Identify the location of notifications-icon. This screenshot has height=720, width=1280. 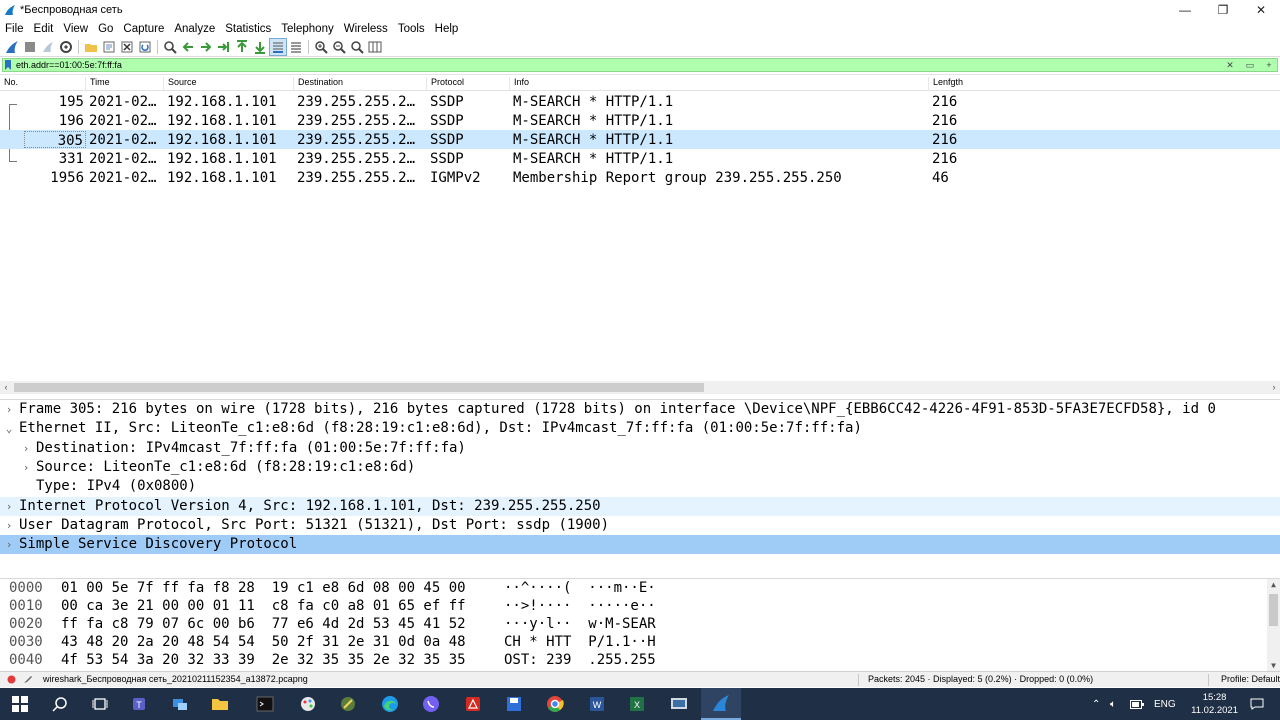
(1257, 704).